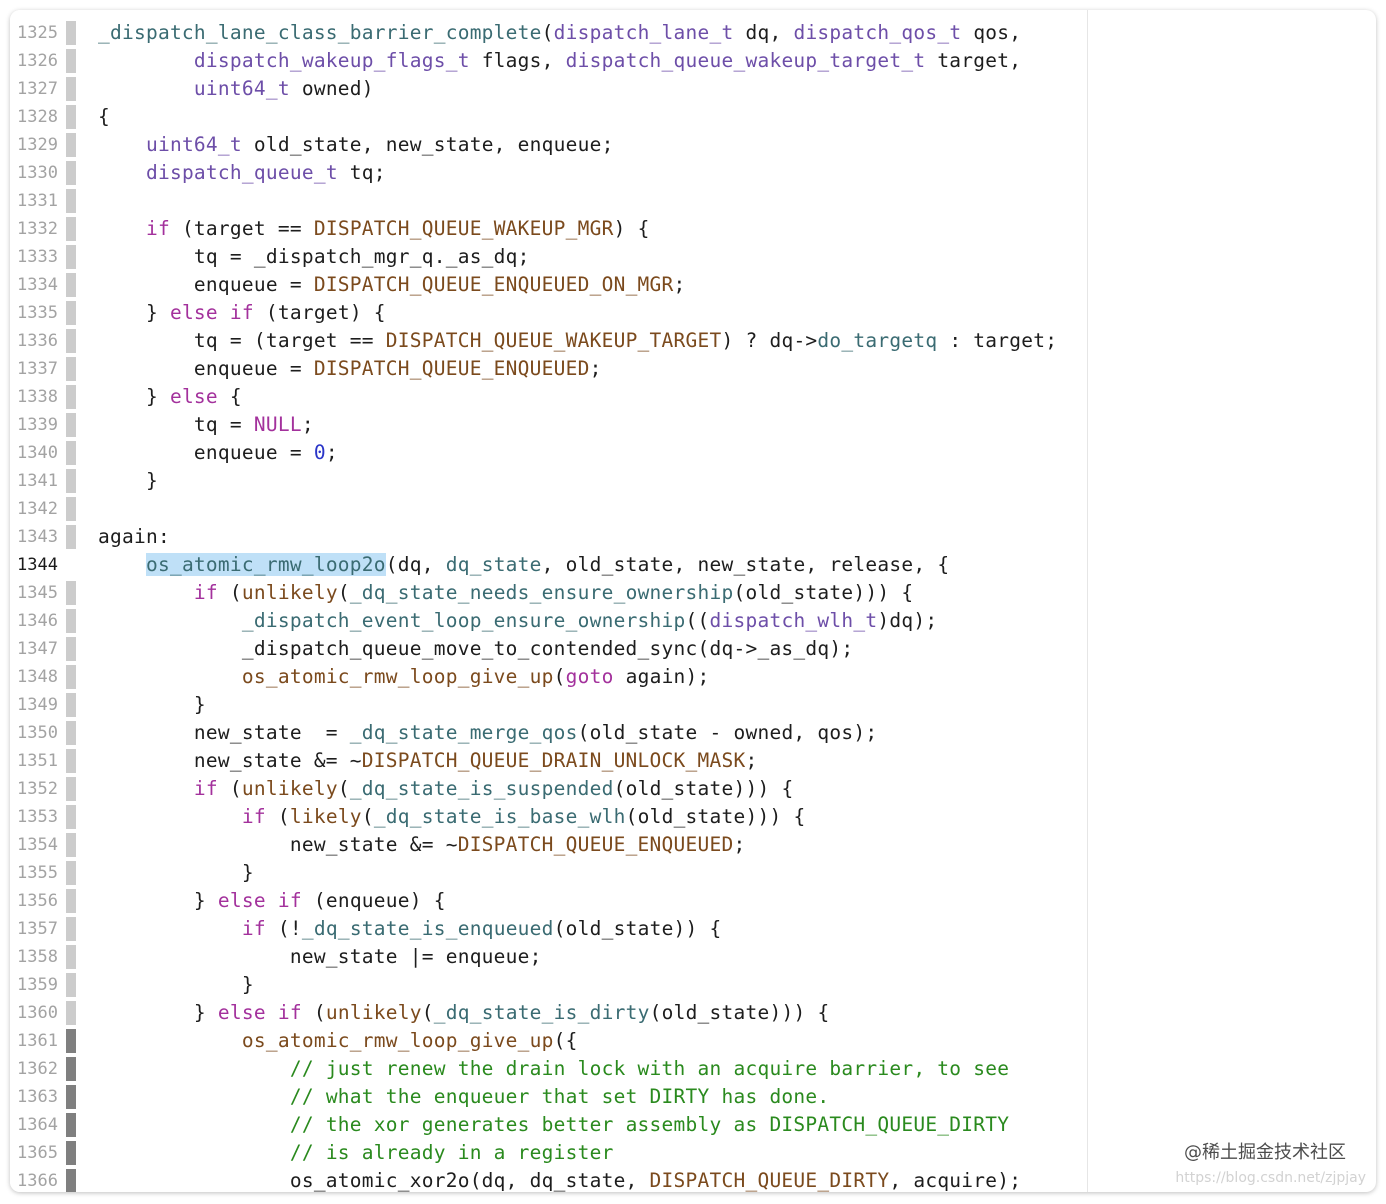 The width and height of the screenshot is (1386, 1204). What do you see at coordinates (34, 1069) in the screenshot?
I see `line-number: 1362` at bounding box center [34, 1069].